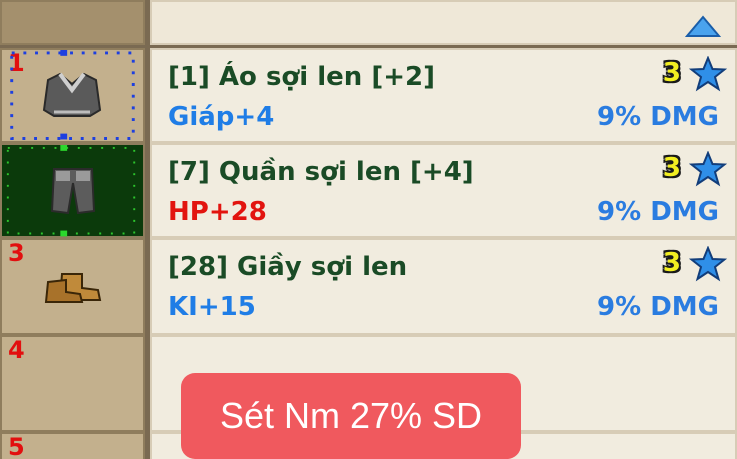 Image resolution: width=737 pixels, height=459 pixels. I want to click on equipment-slot-4: 4, so click(72, 383).